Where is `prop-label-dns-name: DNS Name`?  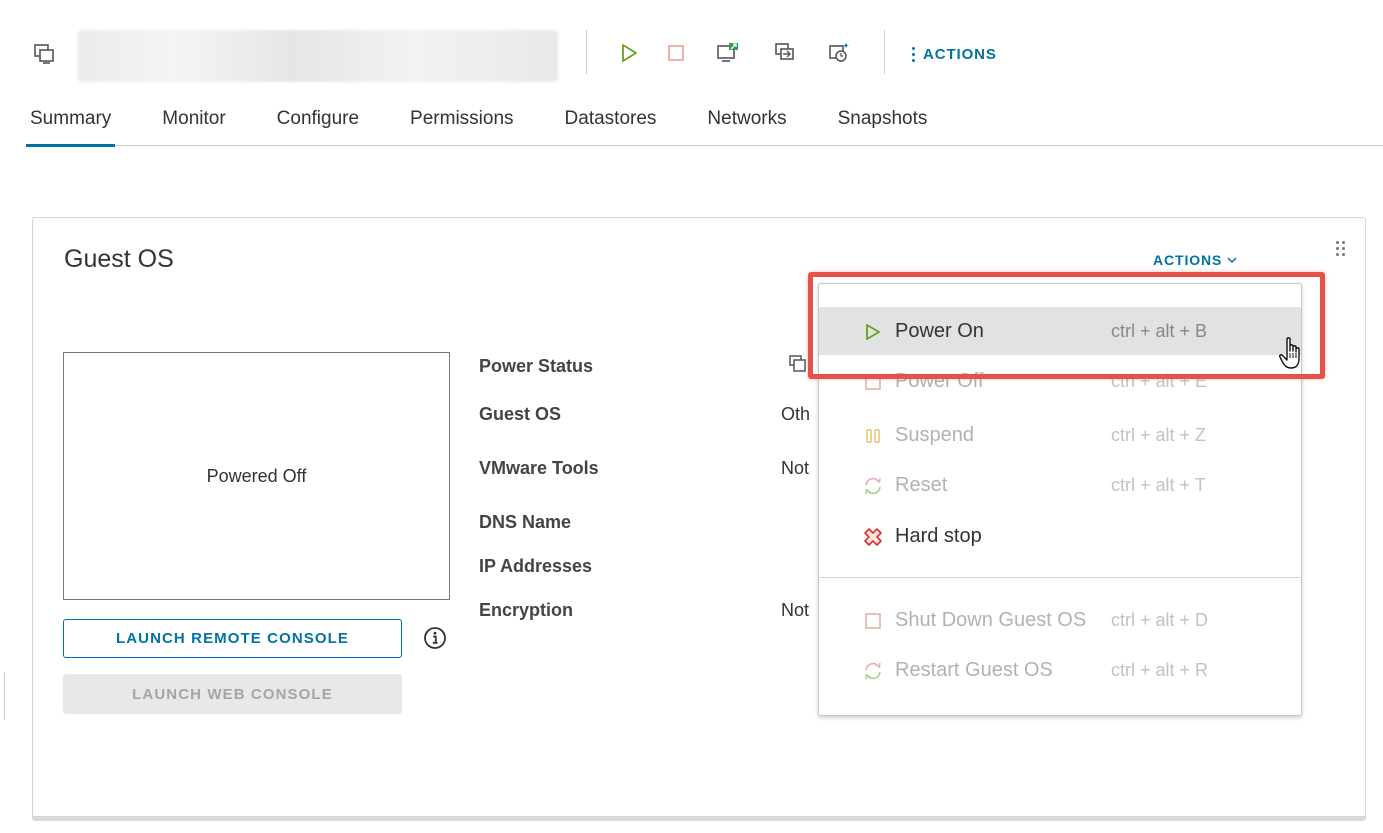
prop-label-dns-name: DNS Name is located at coordinates (525, 522).